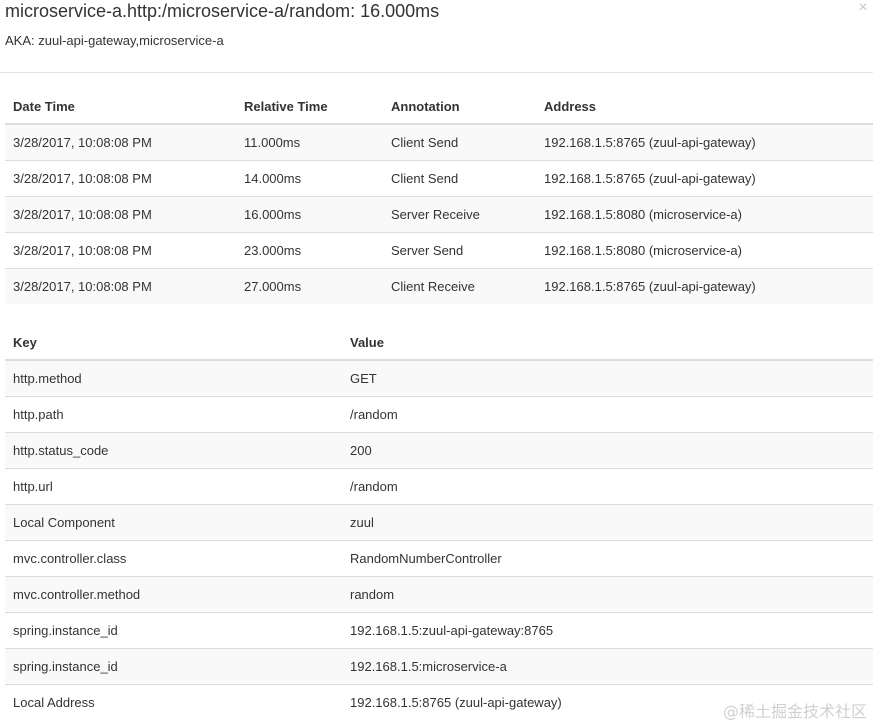 Image resolution: width=873 pixels, height=727 pixels. What do you see at coordinates (607, 521) in the screenshot?
I see `cell-value: zuul` at bounding box center [607, 521].